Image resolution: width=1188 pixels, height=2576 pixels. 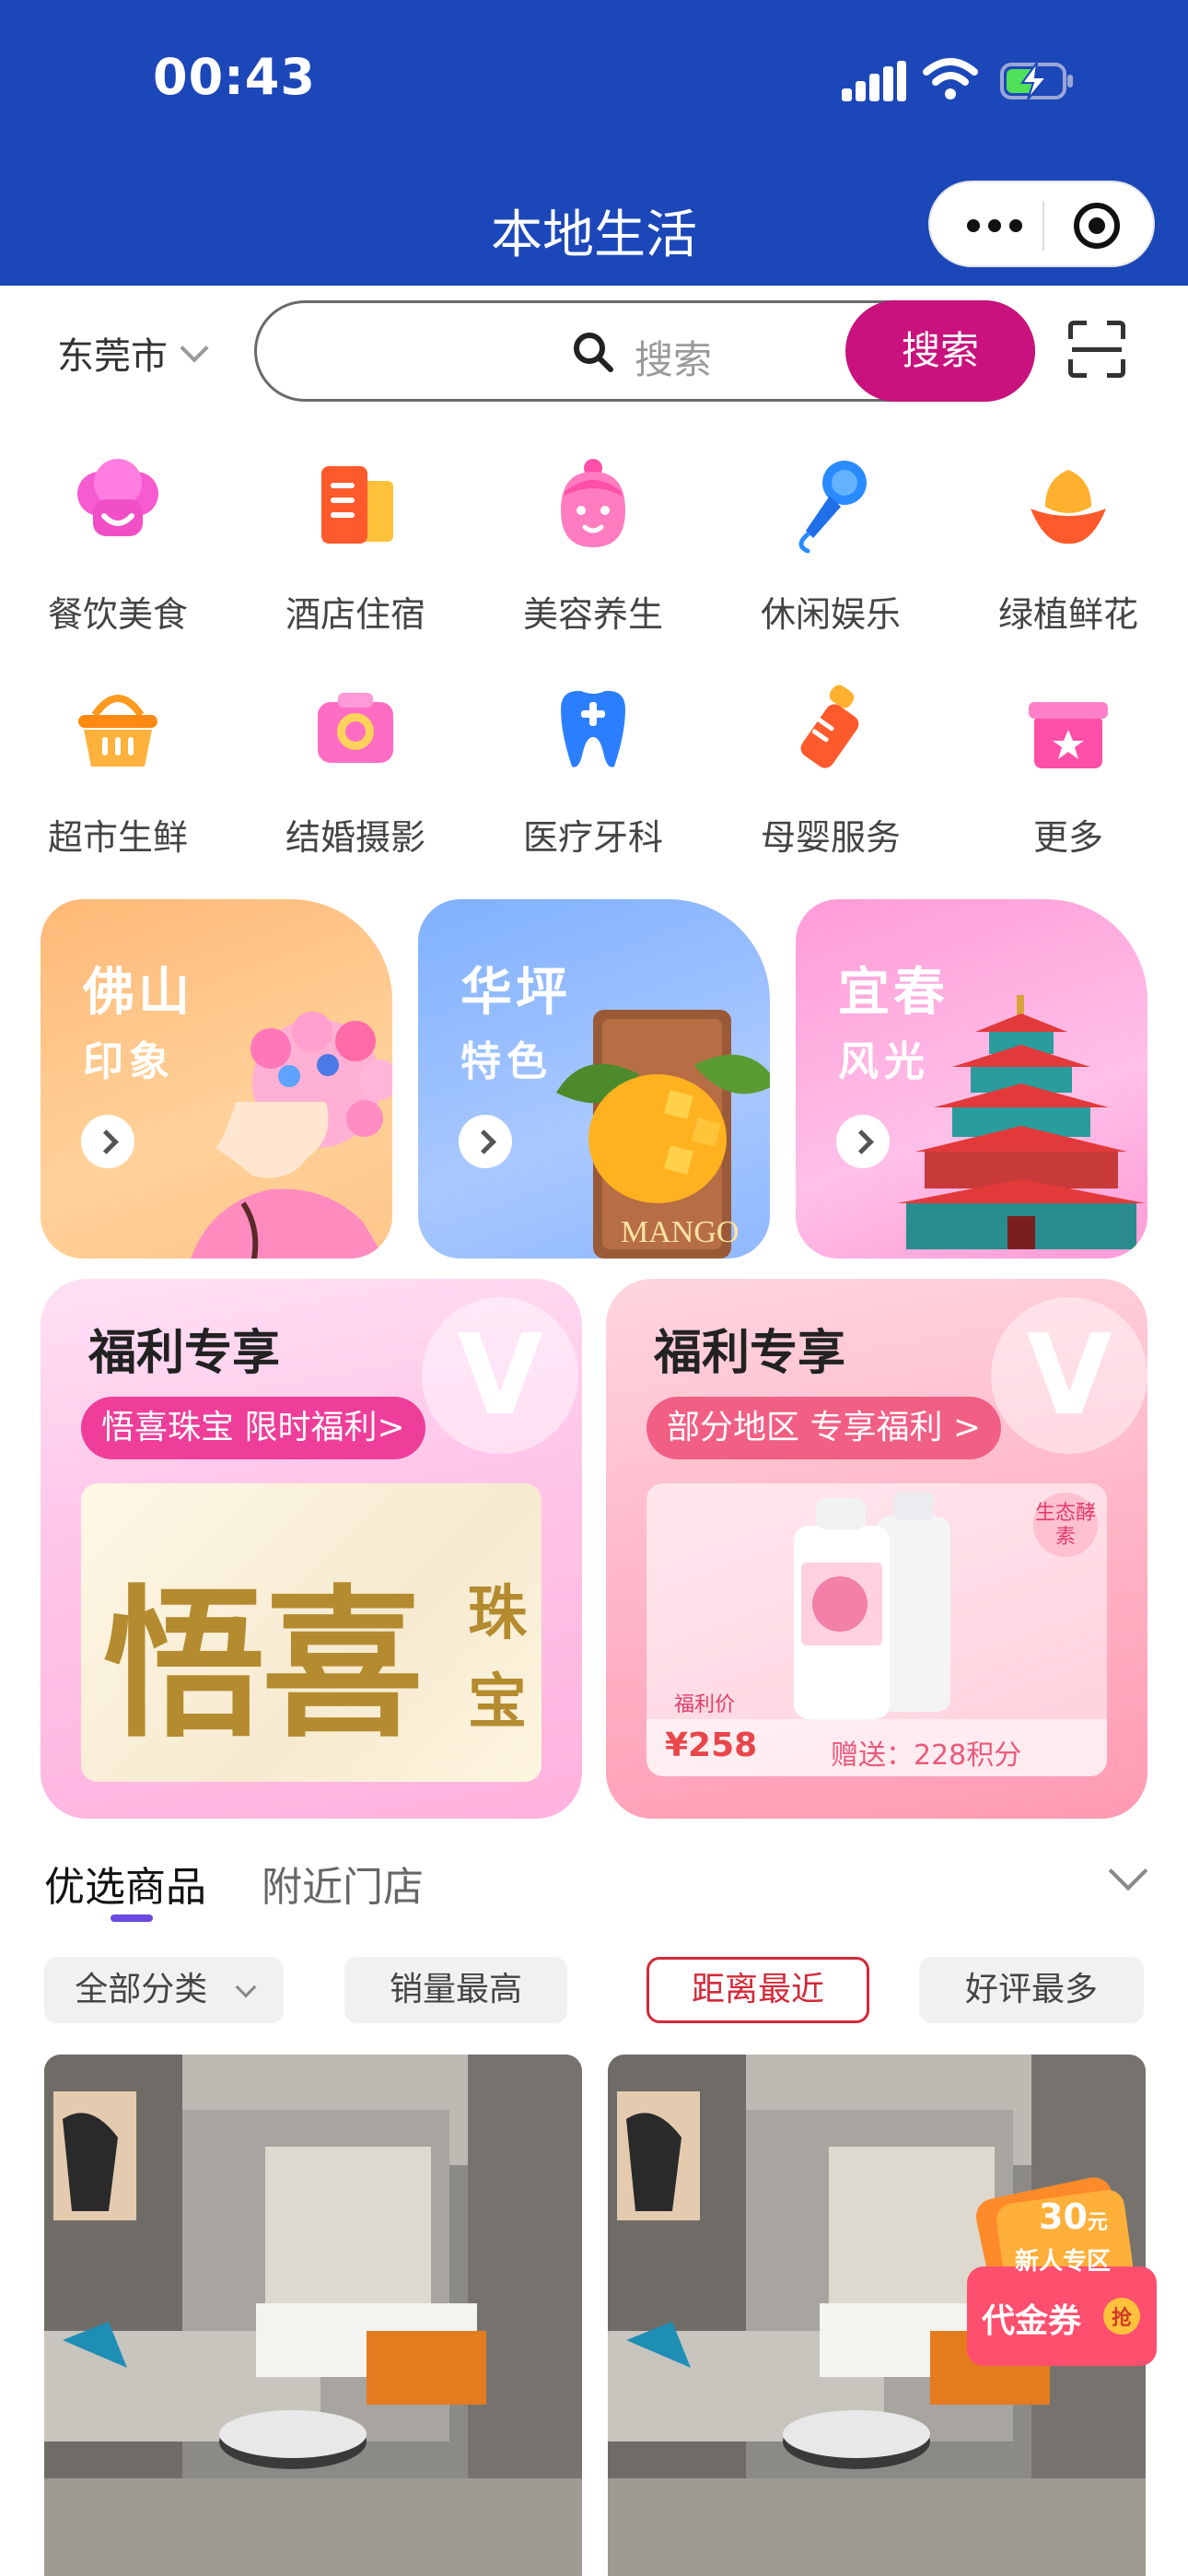 I want to click on brand-name: 悟喜, so click(x=263, y=1664).